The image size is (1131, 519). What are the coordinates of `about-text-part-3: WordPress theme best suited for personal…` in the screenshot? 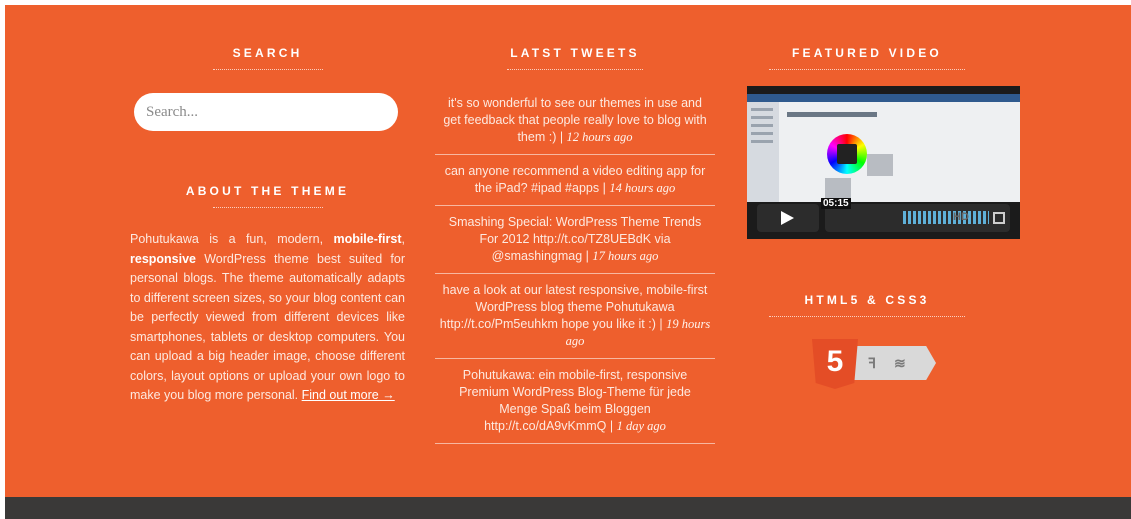 It's located at (267, 327).